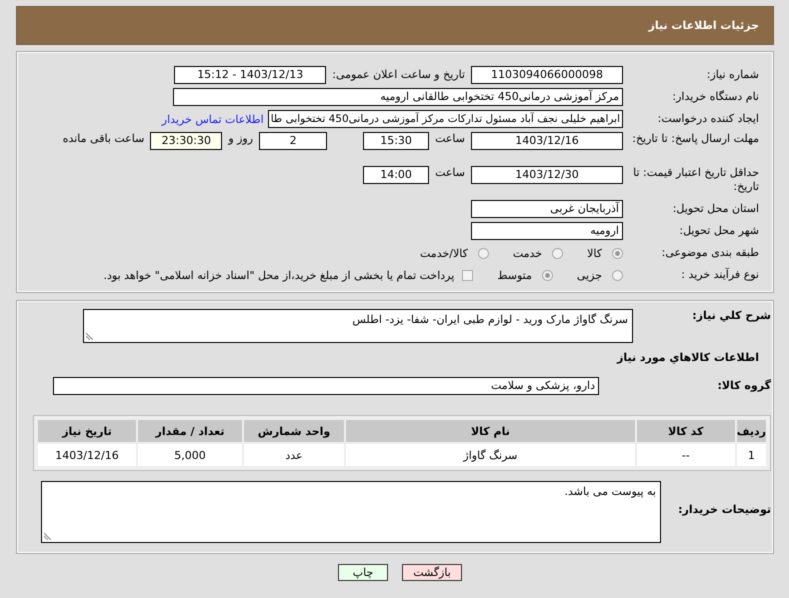  Describe the element at coordinates (715, 209) in the screenshot. I see `field-label: استان محل تحویل:` at that location.